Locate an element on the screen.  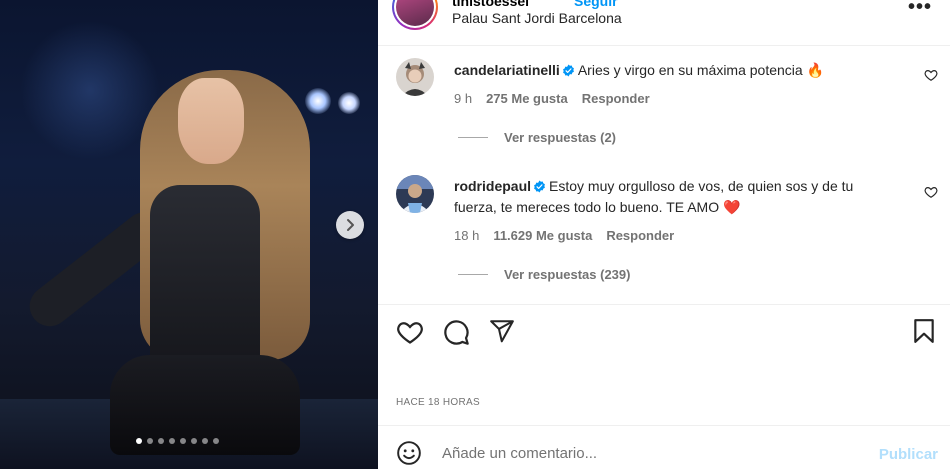
carousel-next-button is located at coordinates (350, 225).